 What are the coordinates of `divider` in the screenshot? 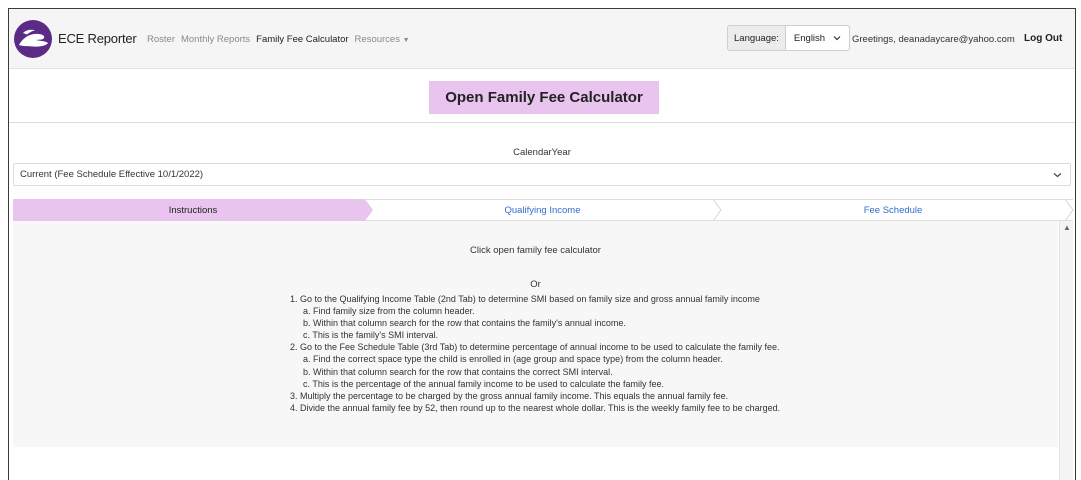 It's located at (542, 122).